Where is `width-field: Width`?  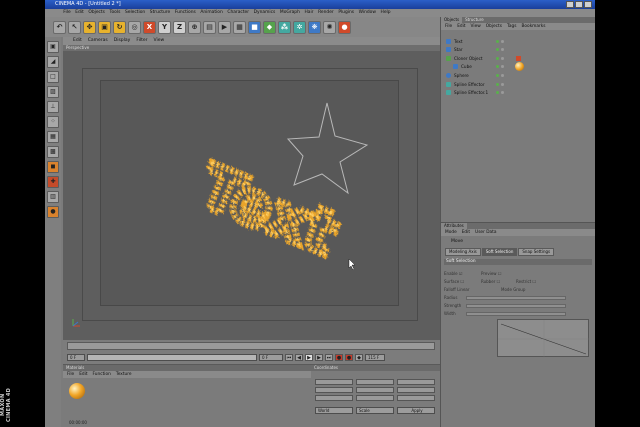 width-field: Width is located at coordinates (450, 313).